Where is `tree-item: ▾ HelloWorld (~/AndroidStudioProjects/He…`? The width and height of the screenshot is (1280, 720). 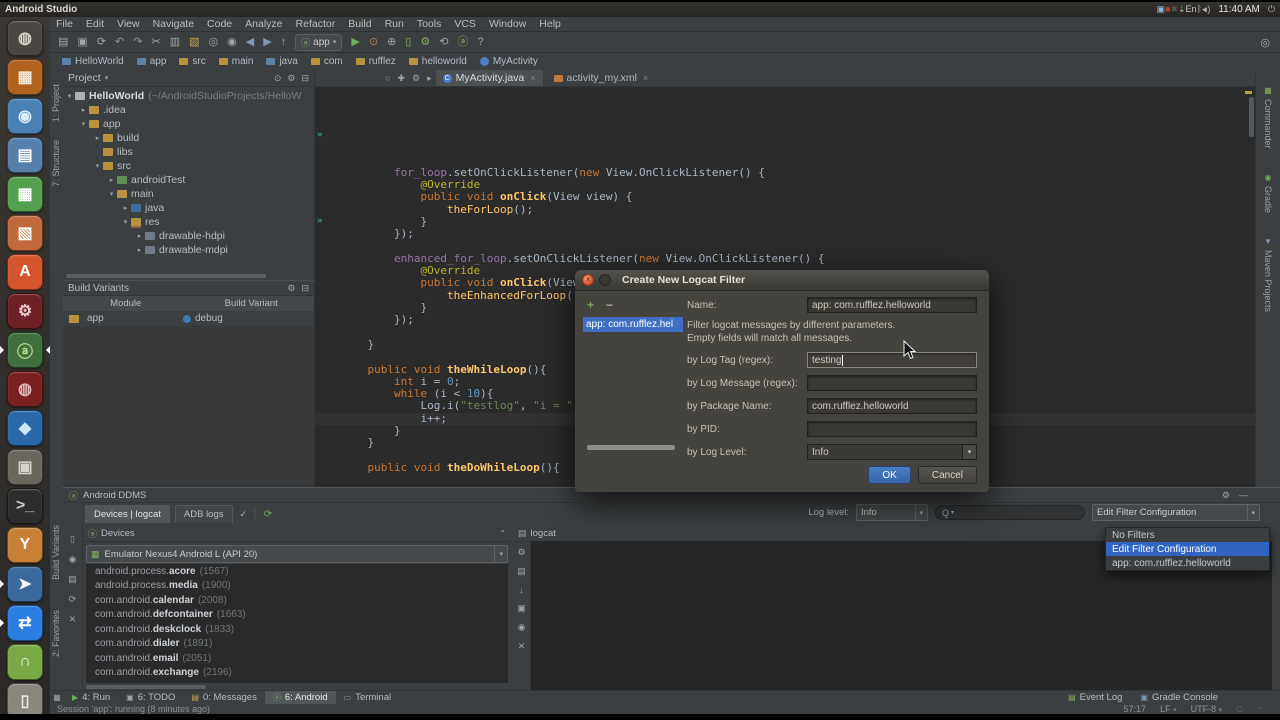
tree-item: ▾ HelloWorld (~/AndroidStudioProjects/He… is located at coordinates (188, 96).